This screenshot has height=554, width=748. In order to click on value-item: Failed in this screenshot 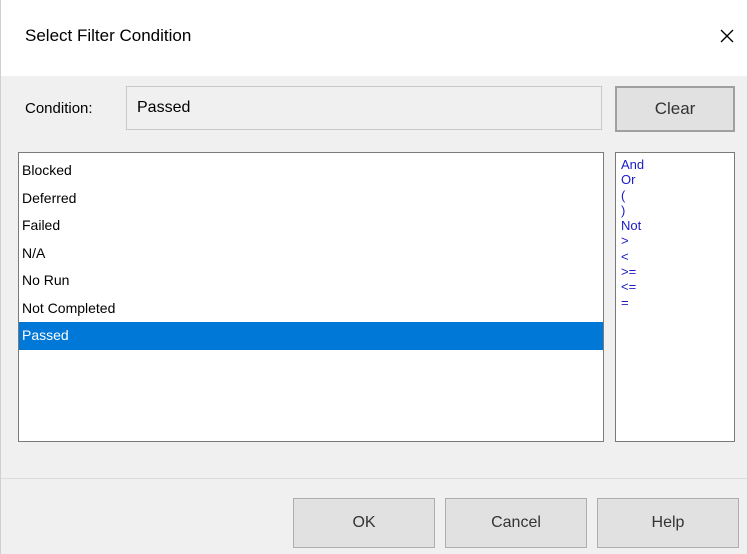, I will do `click(311, 226)`.